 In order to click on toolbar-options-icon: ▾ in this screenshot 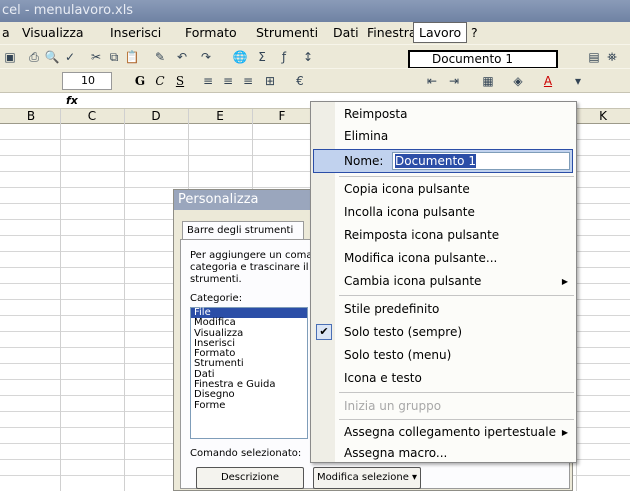, I will do `click(578, 81)`.